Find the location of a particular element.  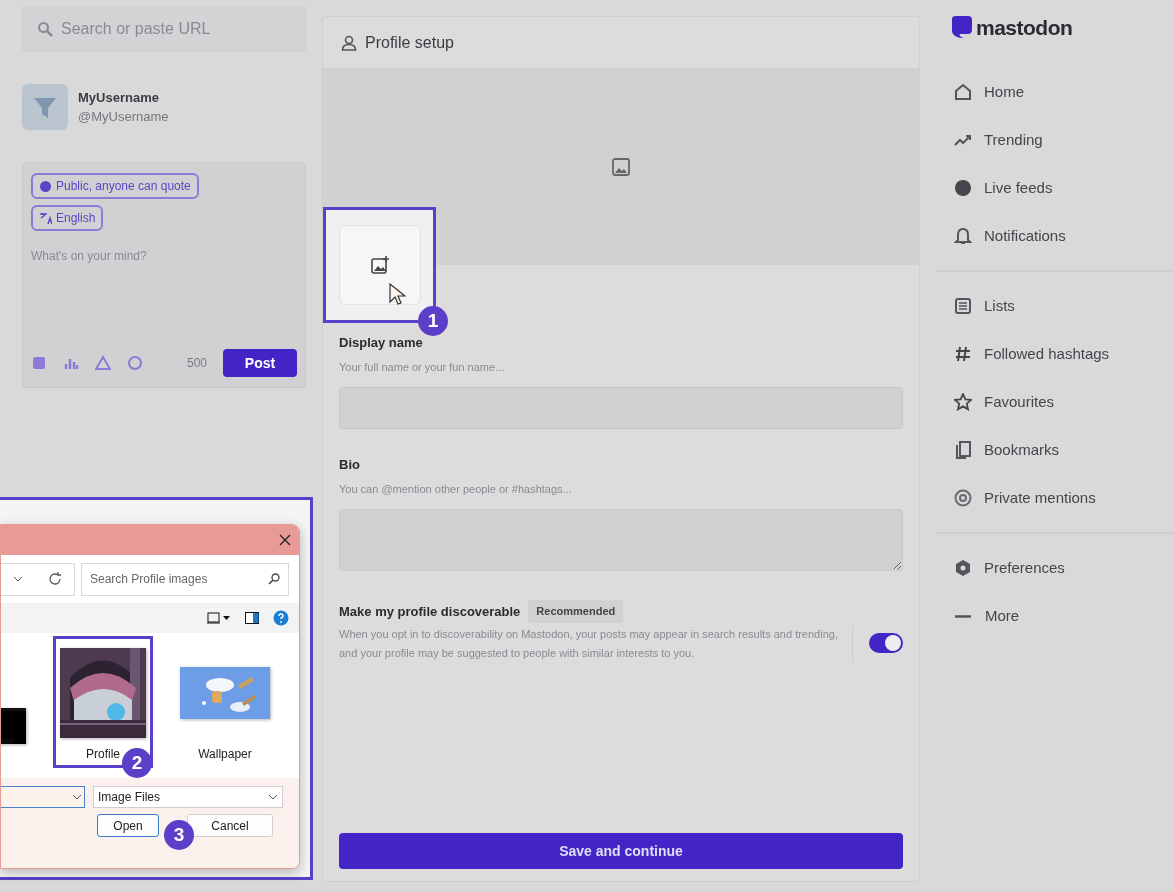

account-name: MyUsername is located at coordinates (119, 97).